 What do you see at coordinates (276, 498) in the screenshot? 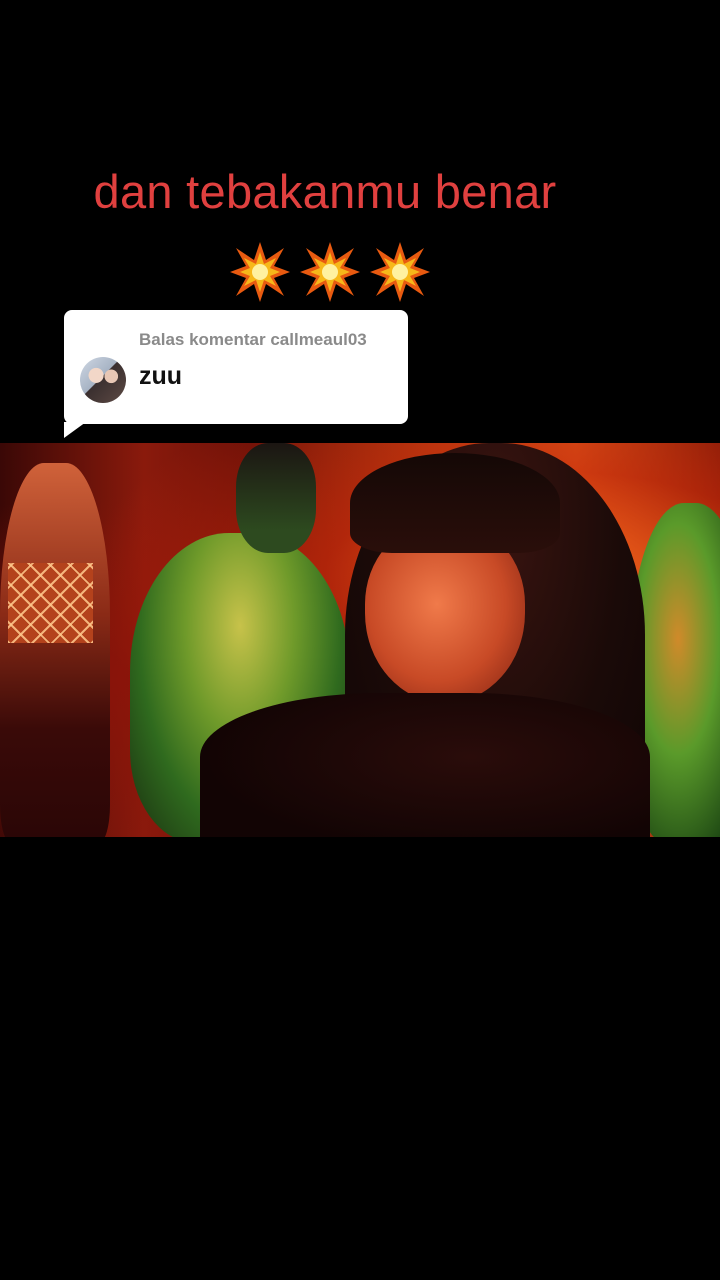
I see `video-mannequin-neck` at bounding box center [276, 498].